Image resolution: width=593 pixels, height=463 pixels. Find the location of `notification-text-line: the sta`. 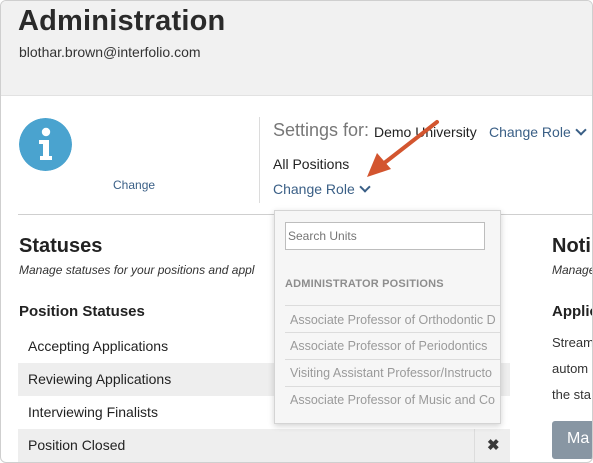

notification-text-line: the sta is located at coordinates (572, 394).